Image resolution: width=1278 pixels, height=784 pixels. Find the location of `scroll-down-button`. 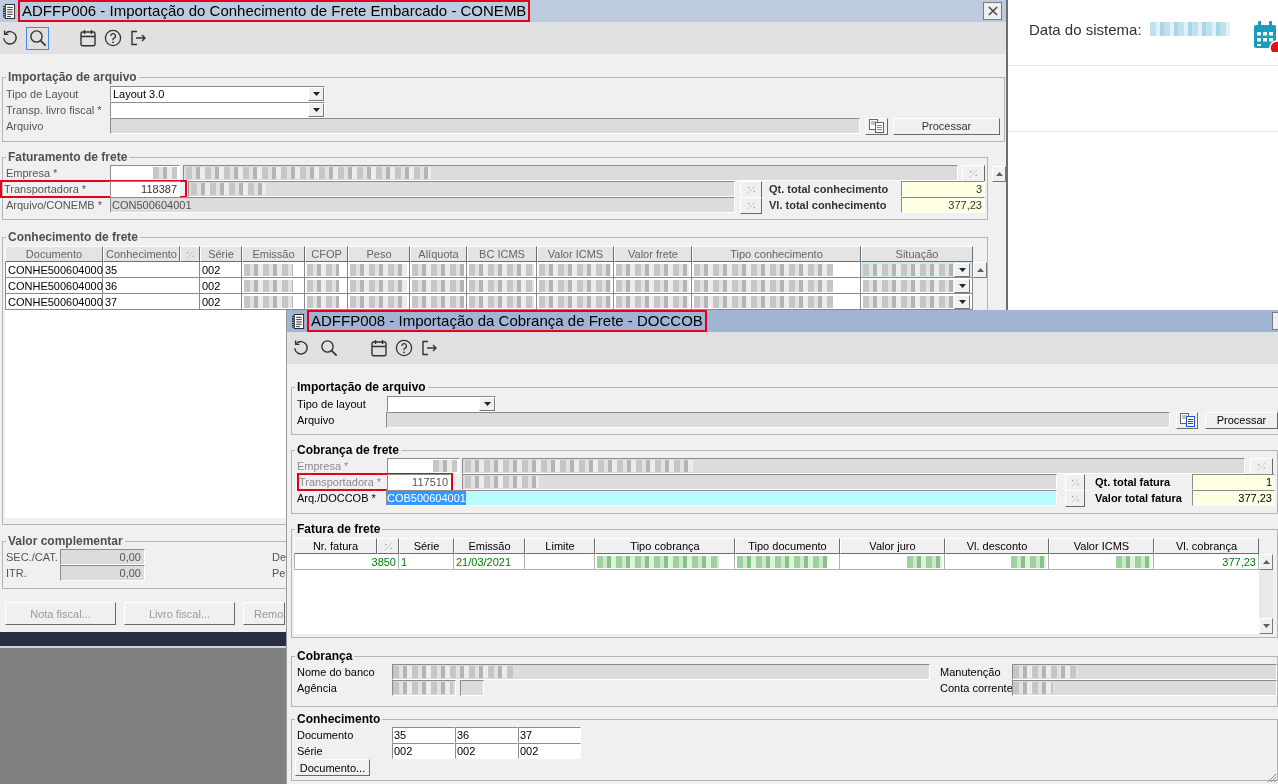

scroll-down-button is located at coordinates (1266, 626).